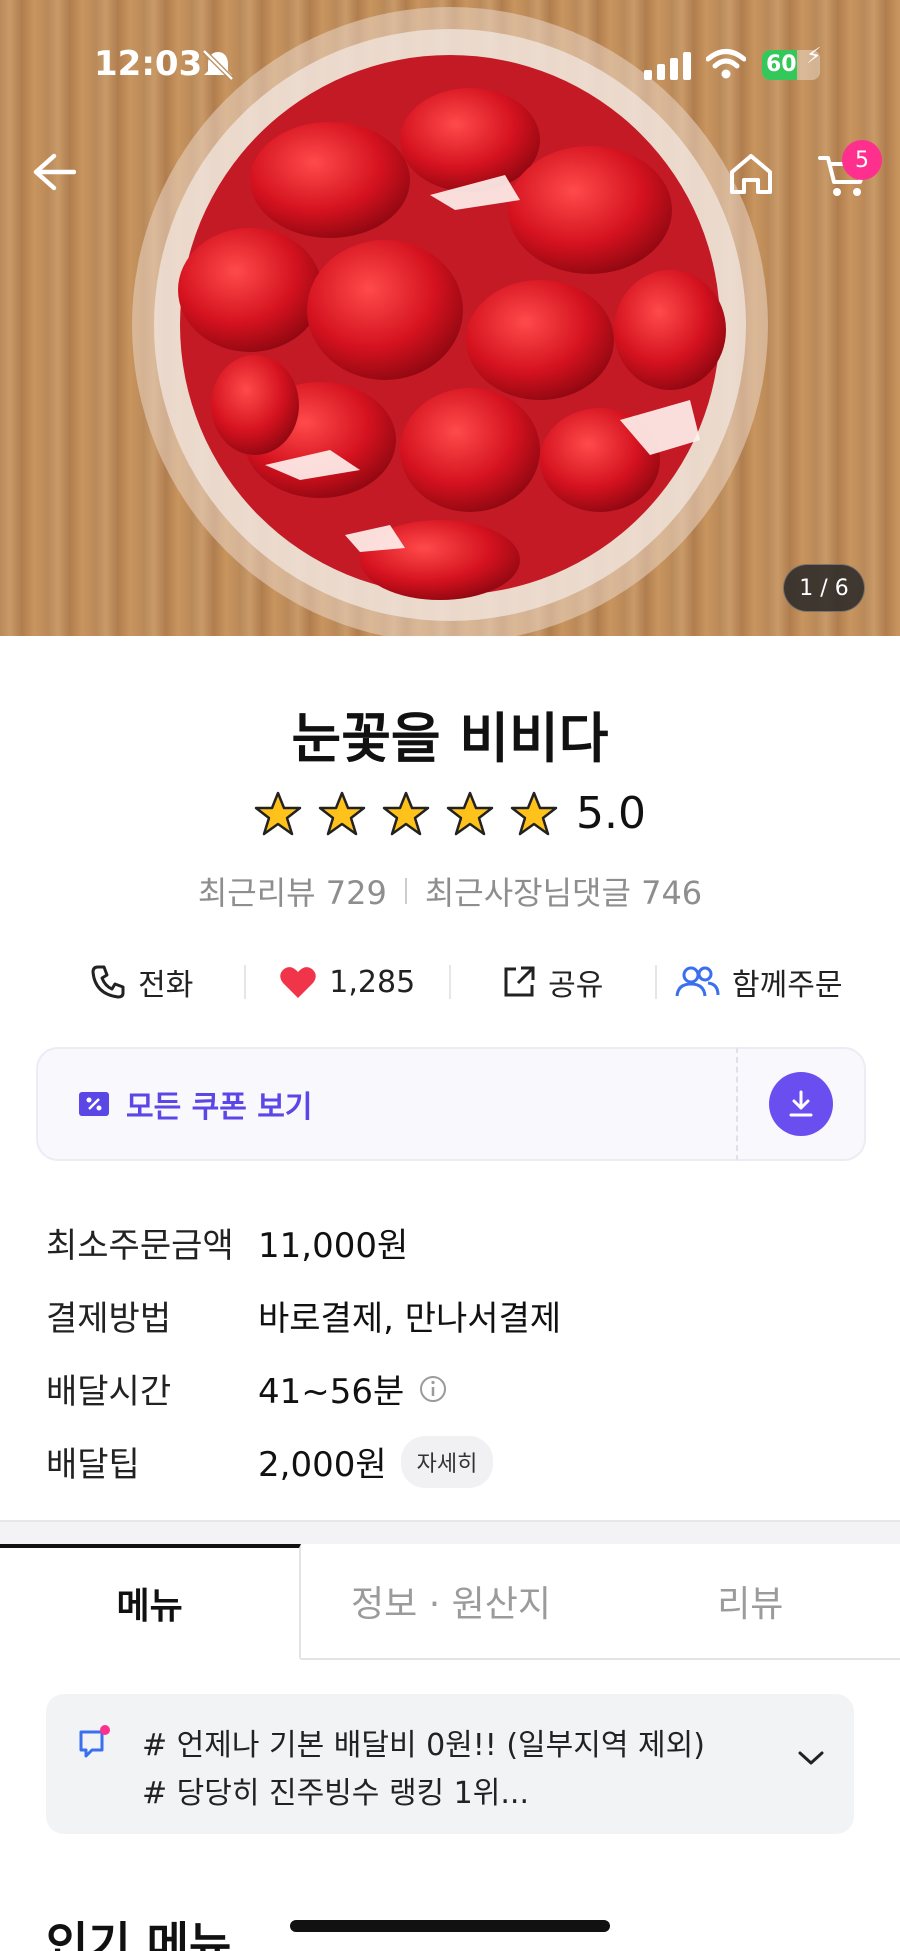 Image resolution: width=900 pixels, height=1951 pixels. I want to click on home-indicator, so click(450, 1926).